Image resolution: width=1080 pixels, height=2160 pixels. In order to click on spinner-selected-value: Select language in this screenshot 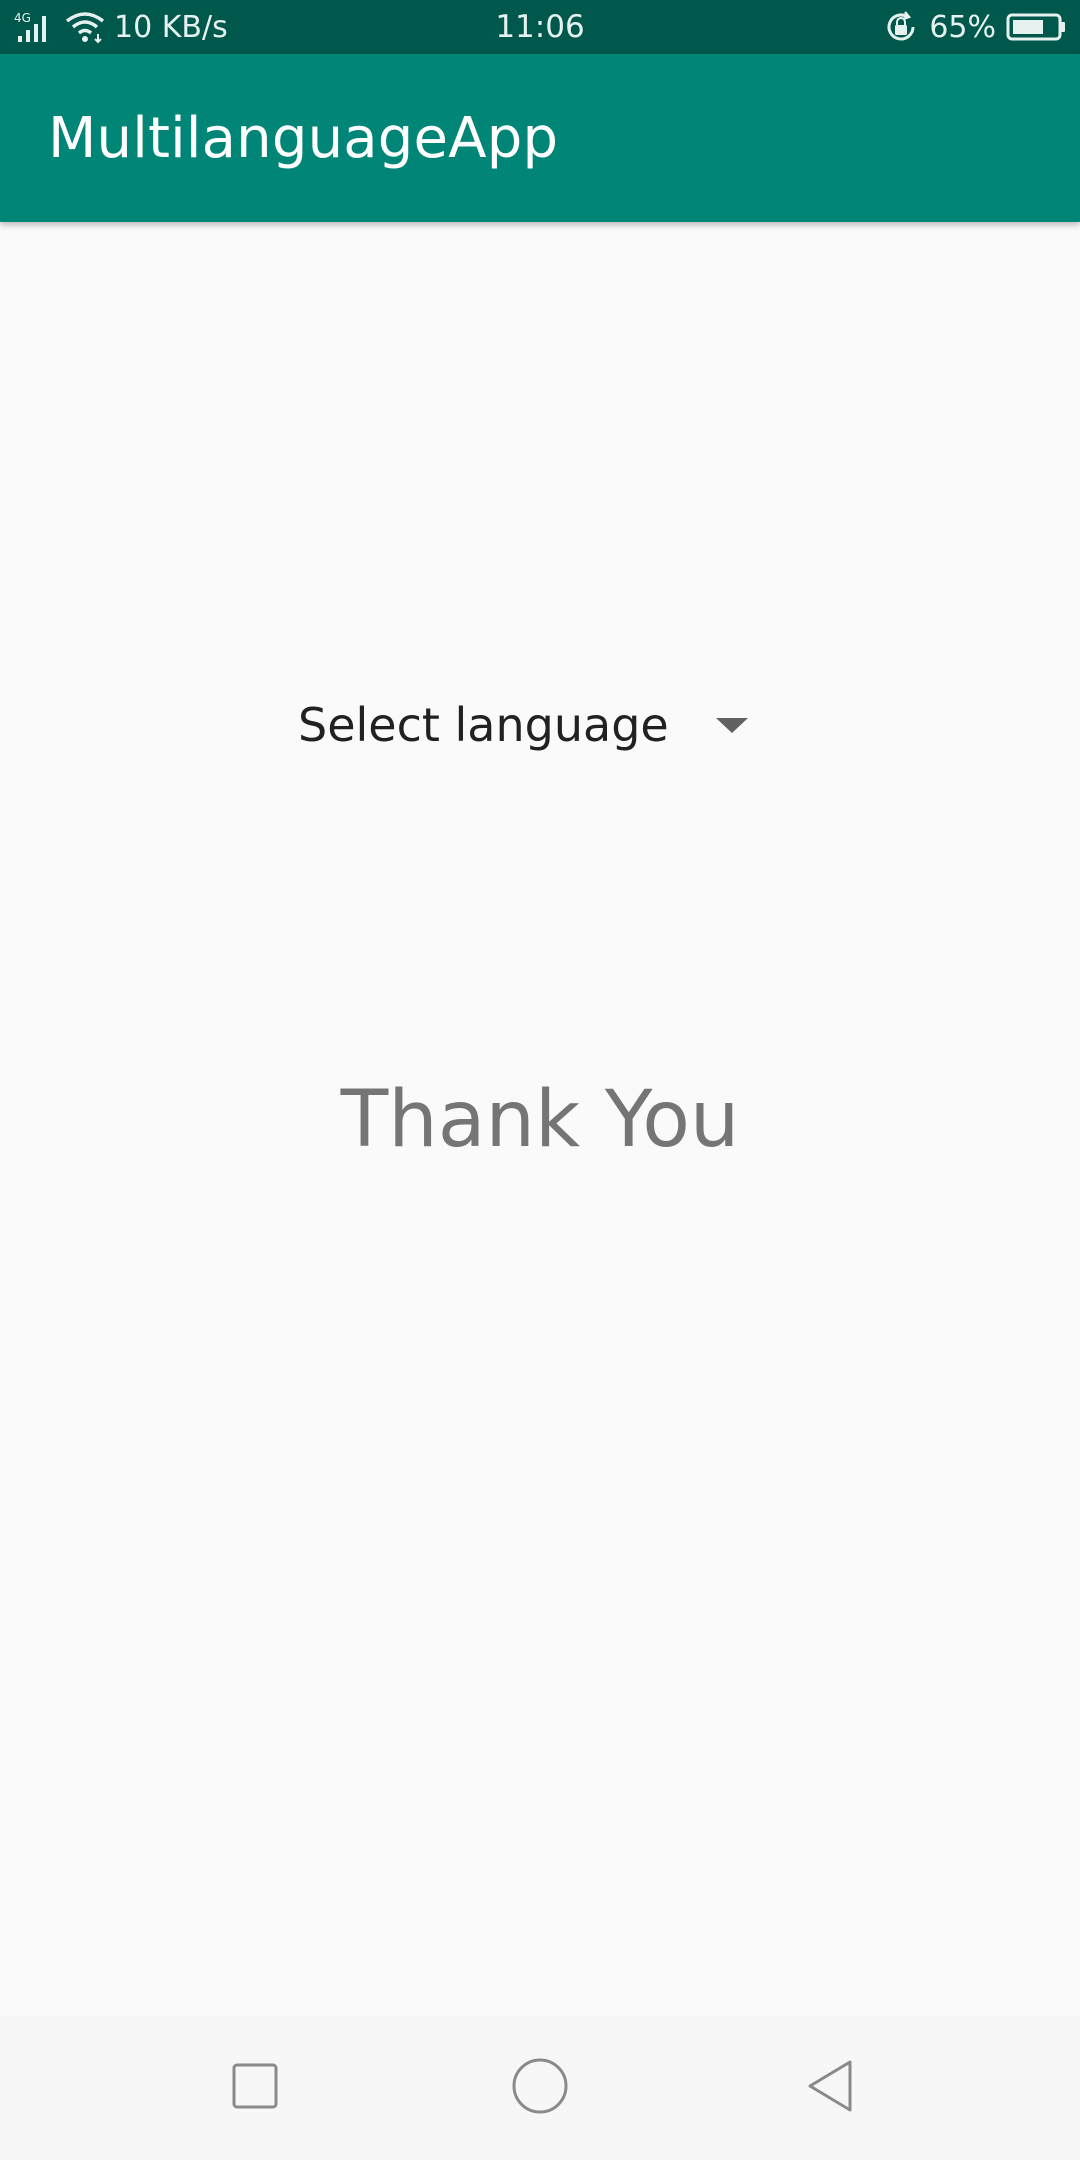, I will do `click(483, 725)`.